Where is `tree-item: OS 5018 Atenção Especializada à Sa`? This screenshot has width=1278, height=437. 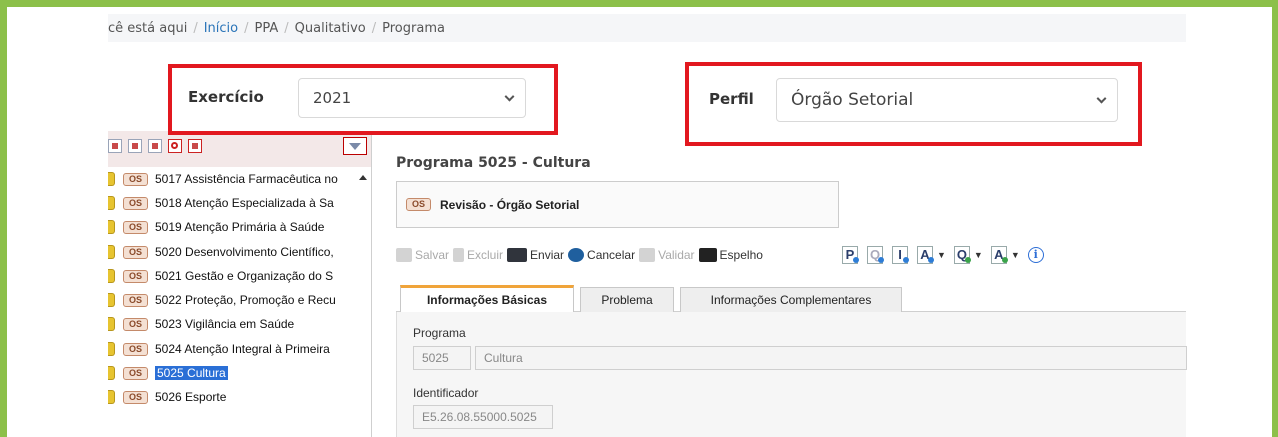 tree-item: OS 5018 Atenção Especializada à Sa is located at coordinates (237, 203).